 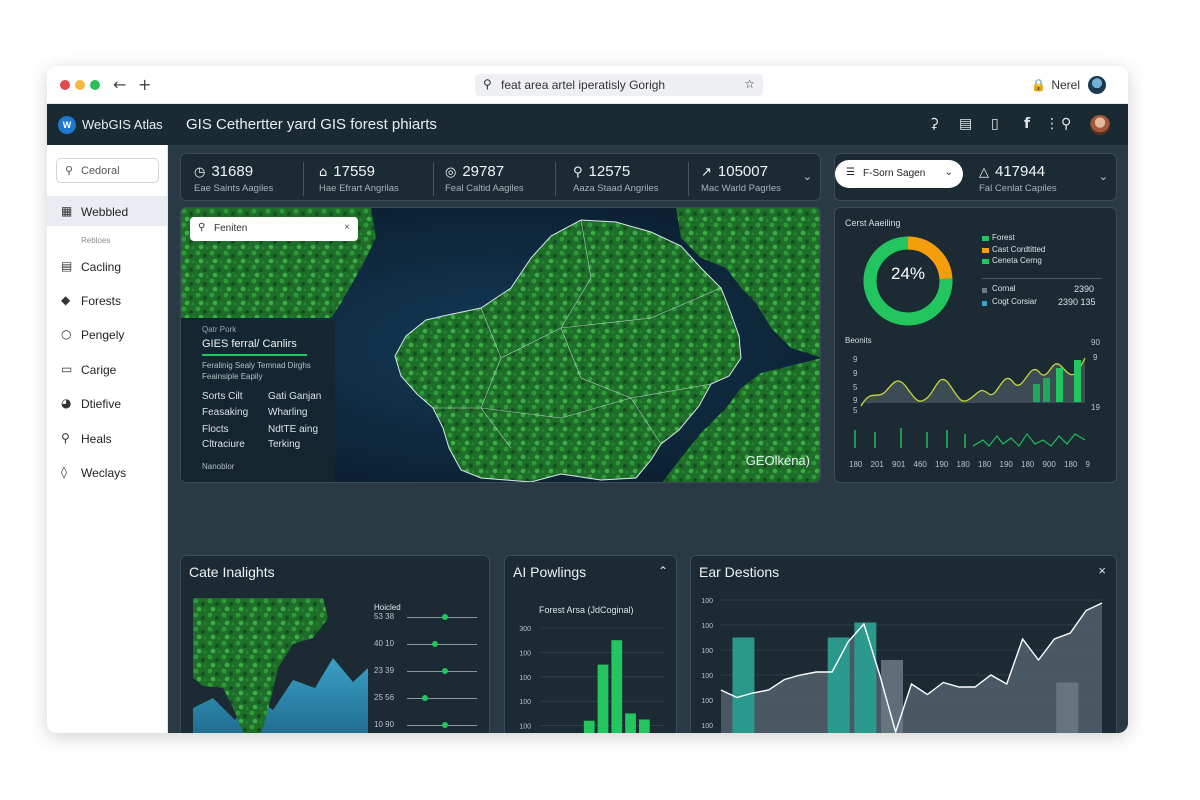 What do you see at coordinates (1059, 385) in the screenshot?
I see `sparkline-bar` at bounding box center [1059, 385].